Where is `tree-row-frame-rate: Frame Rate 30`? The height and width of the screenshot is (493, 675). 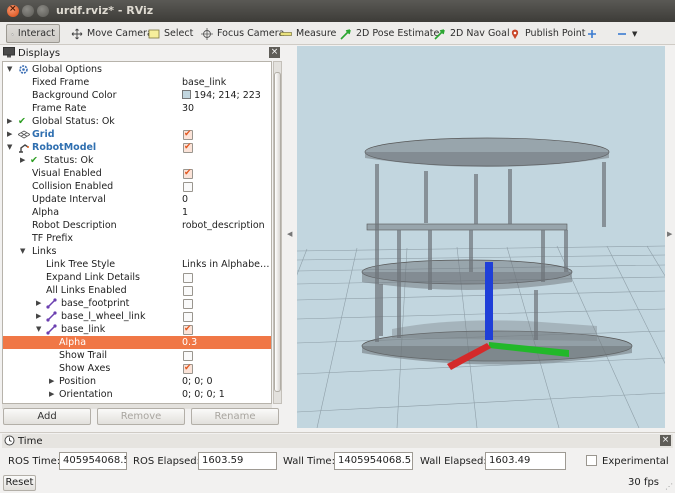 tree-row-frame-rate: Frame Rate 30 is located at coordinates (137, 108).